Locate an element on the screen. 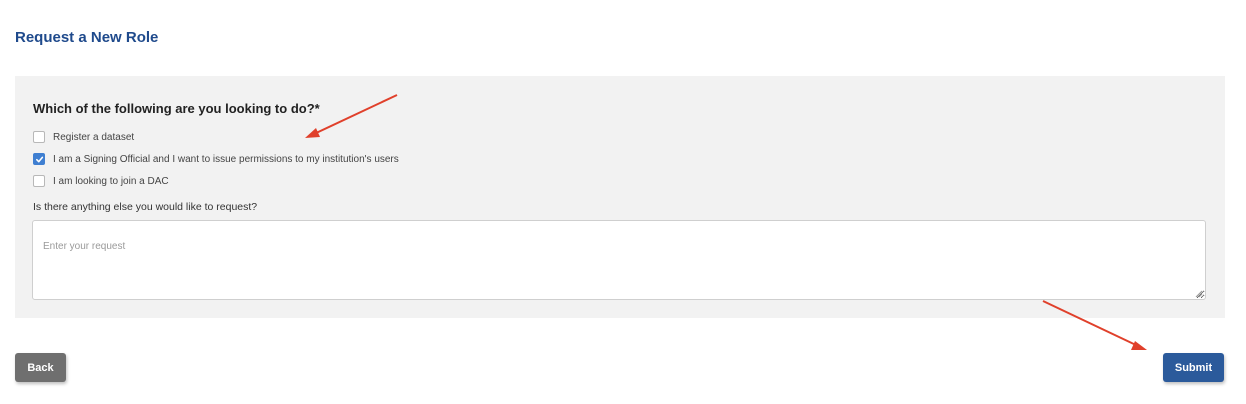 This screenshot has width=1246, height=404. checkbox-signing-official is located at coordinates (39, 159).